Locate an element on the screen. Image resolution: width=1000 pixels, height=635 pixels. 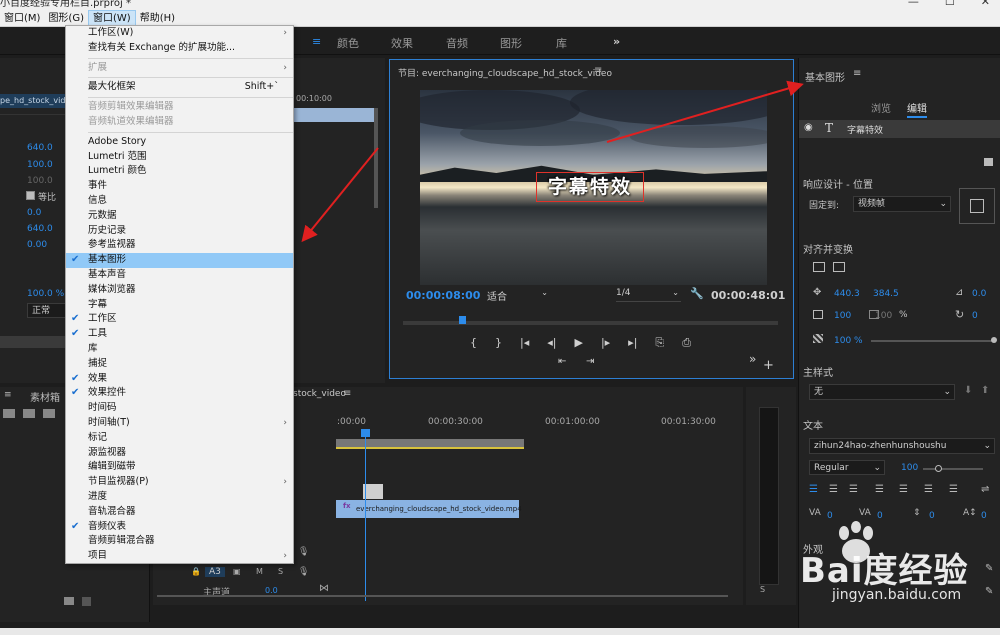
program-scrubber is located at coordinates (590, 320).